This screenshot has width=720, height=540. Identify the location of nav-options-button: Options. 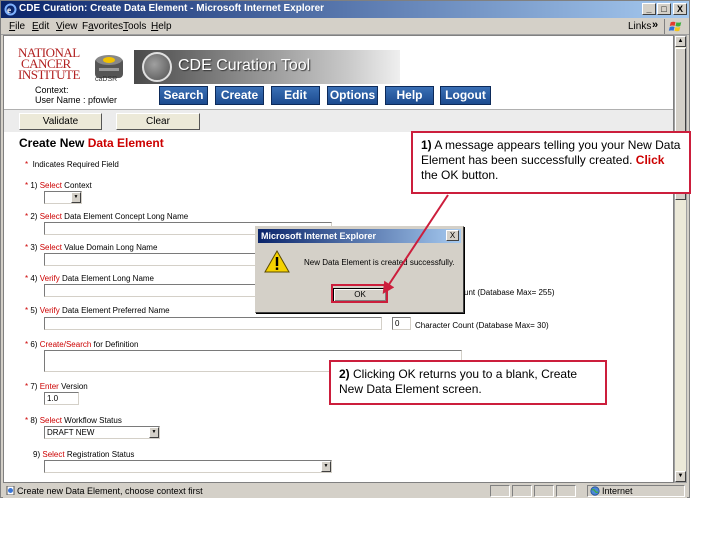
(352, 95).